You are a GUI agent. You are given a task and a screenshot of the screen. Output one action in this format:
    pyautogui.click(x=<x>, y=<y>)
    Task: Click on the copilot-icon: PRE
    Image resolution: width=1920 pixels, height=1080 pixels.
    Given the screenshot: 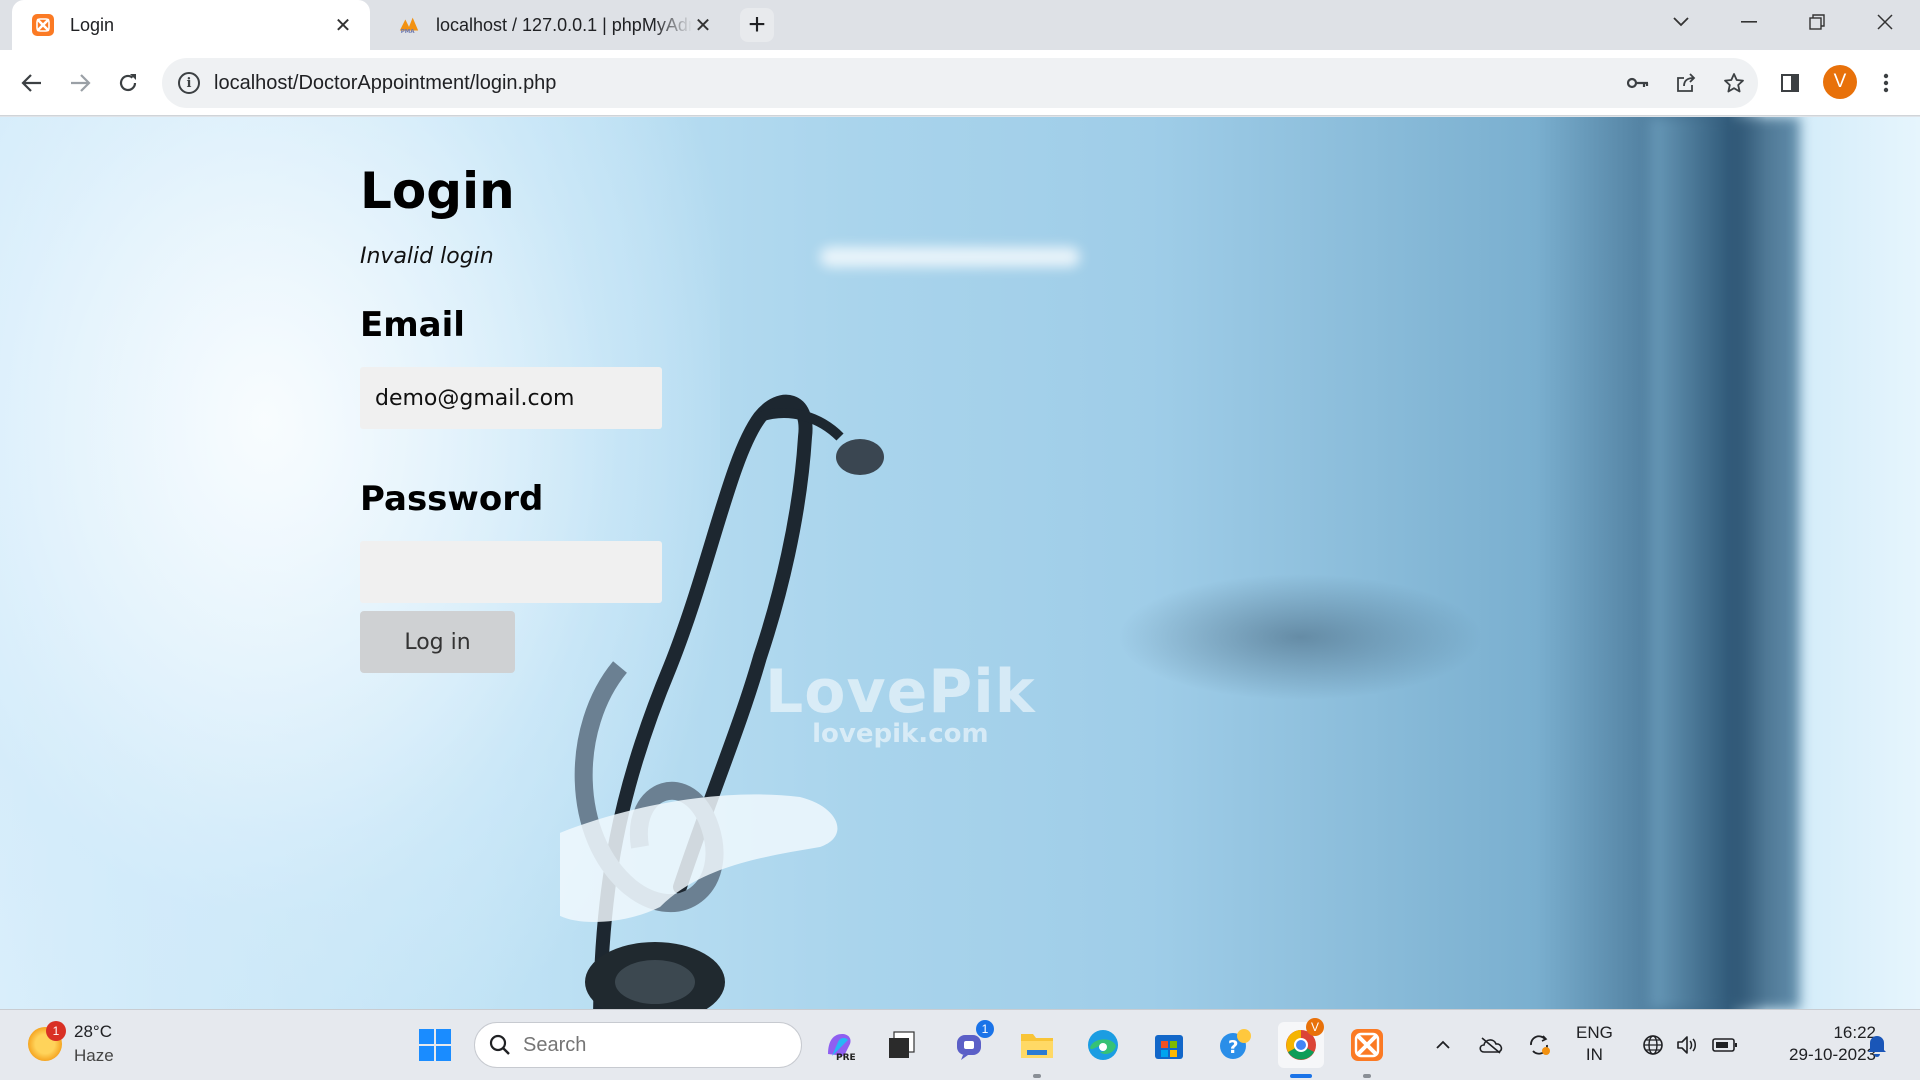 What is the action you would take?
    pyautogui.click(x=839, y=1045)
    